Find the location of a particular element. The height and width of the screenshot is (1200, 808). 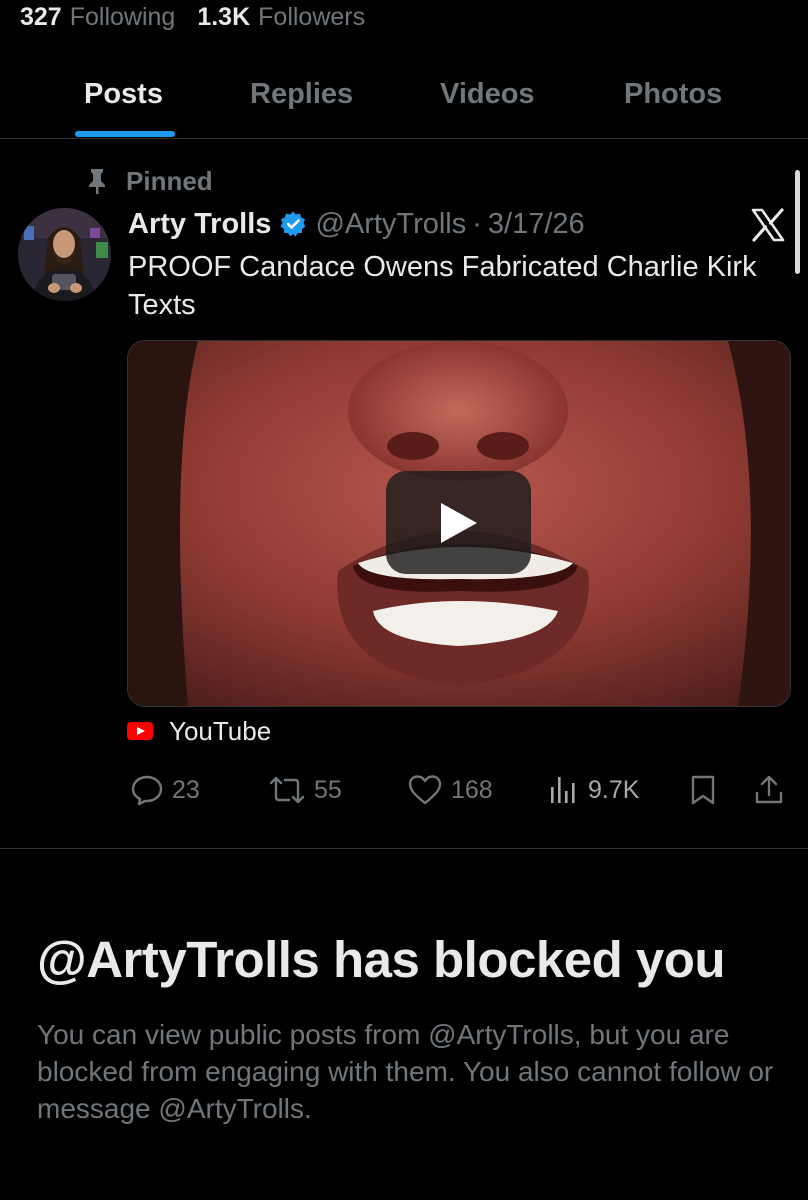

reply-icon is located at coordinates (147, 790).